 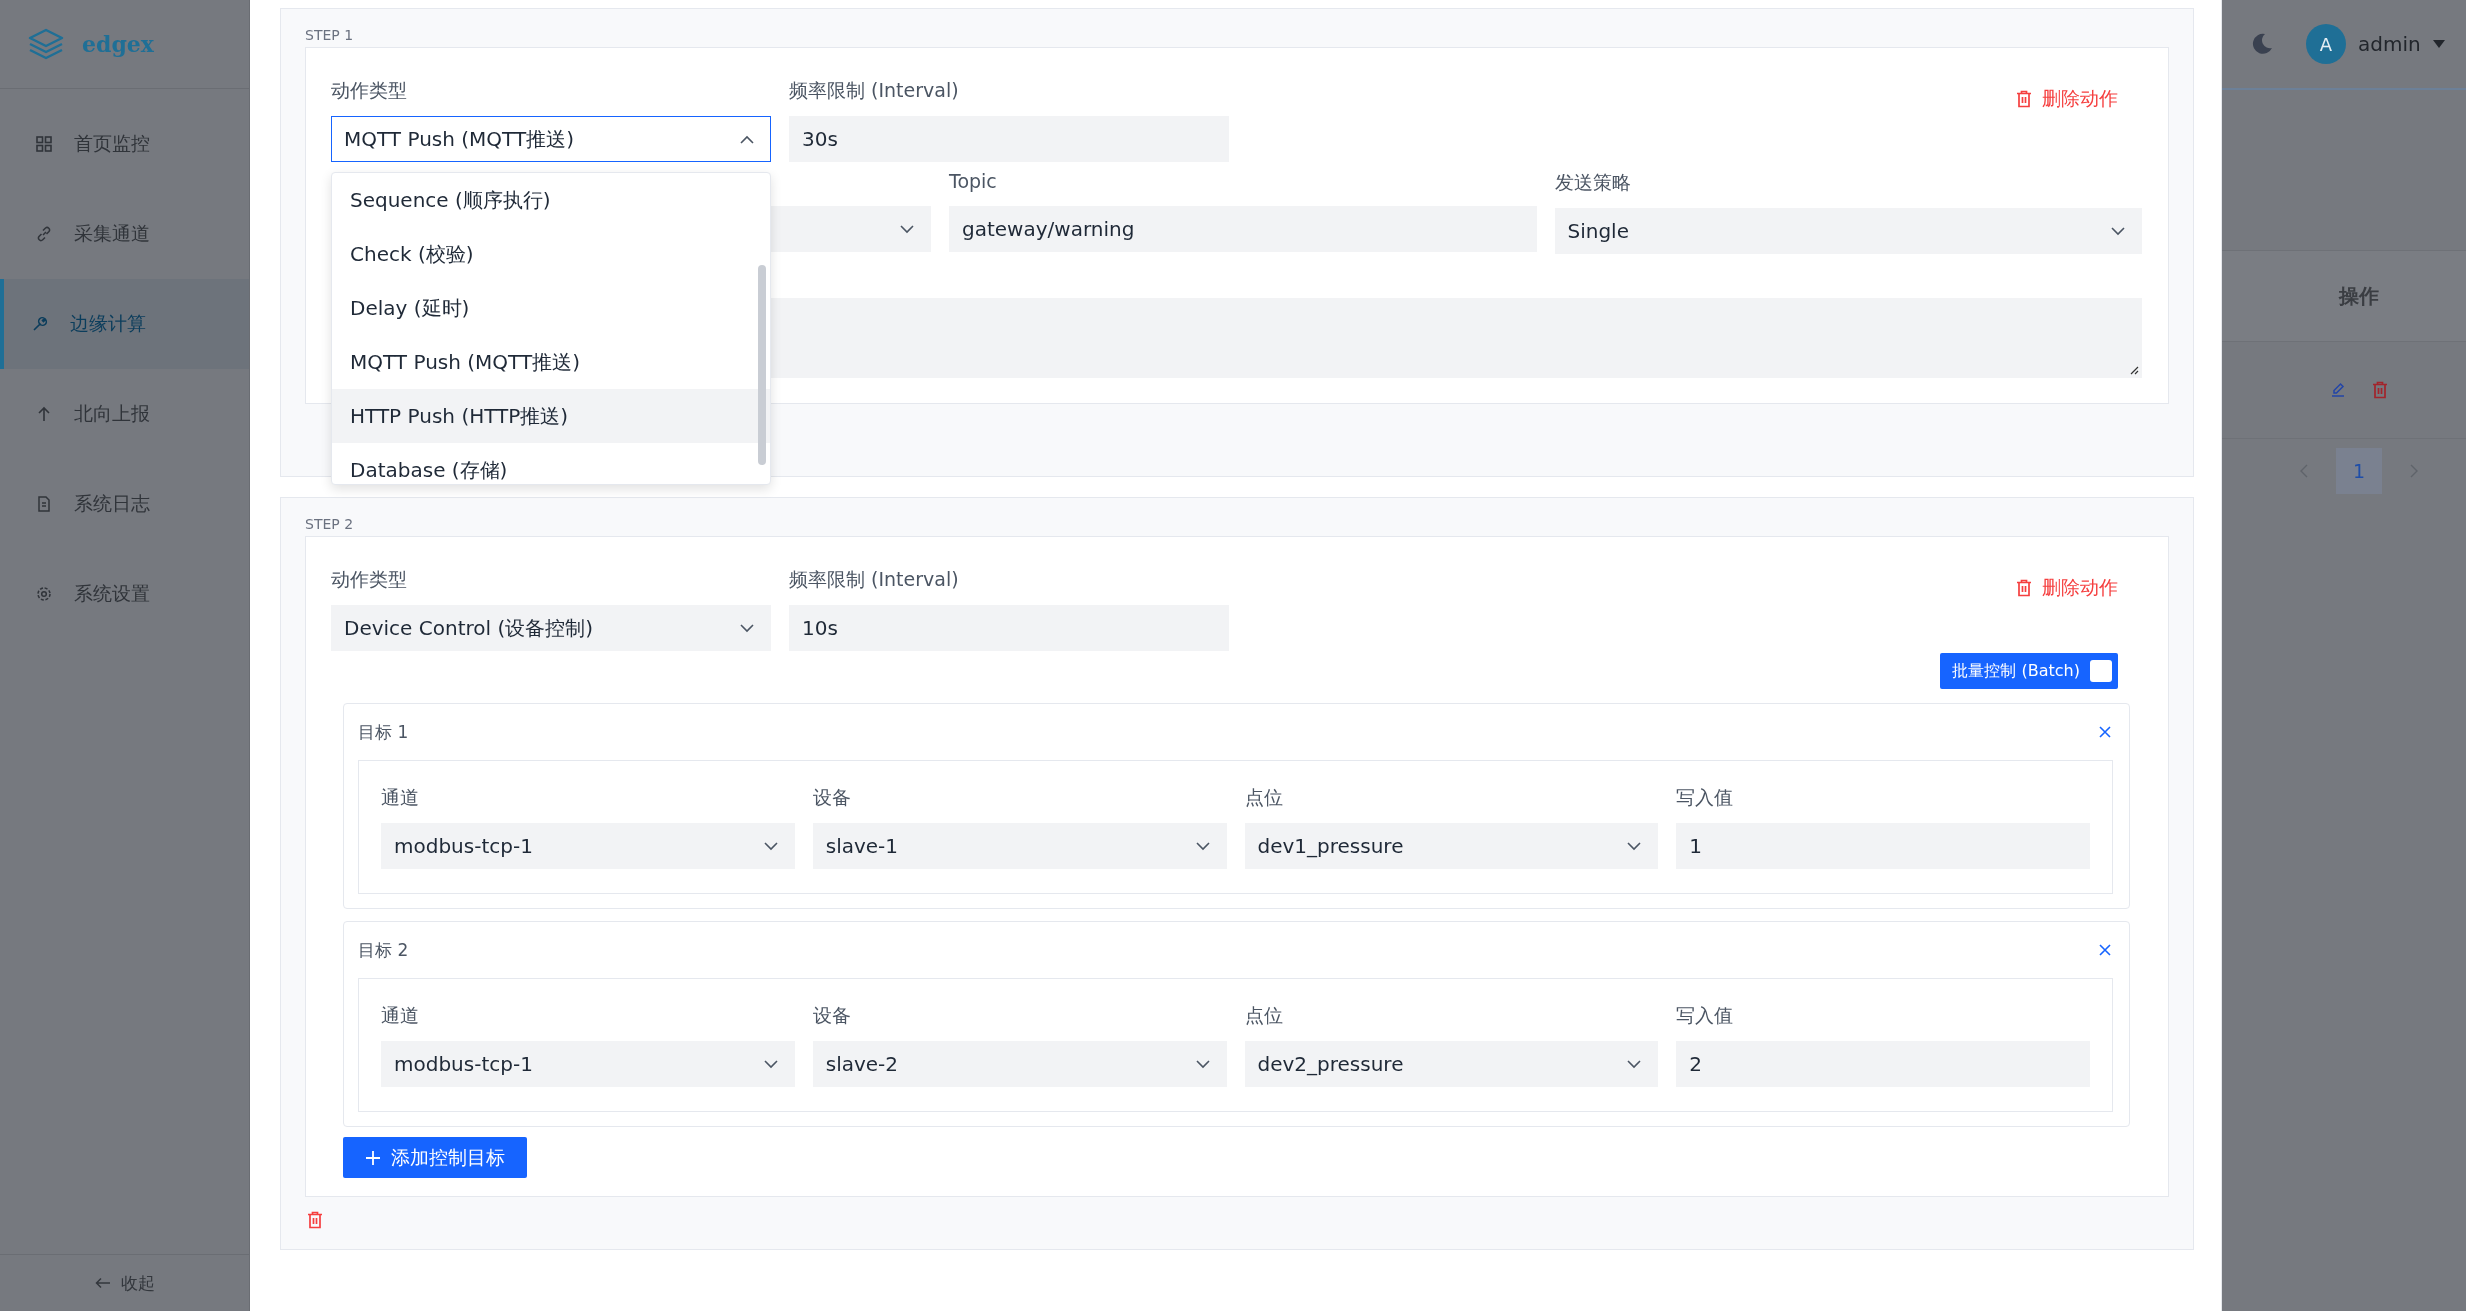 What do you see at coordinates (1009, 628) in the screenshot?
I see `input-field: 10s` at bounding box center [1009, 628].